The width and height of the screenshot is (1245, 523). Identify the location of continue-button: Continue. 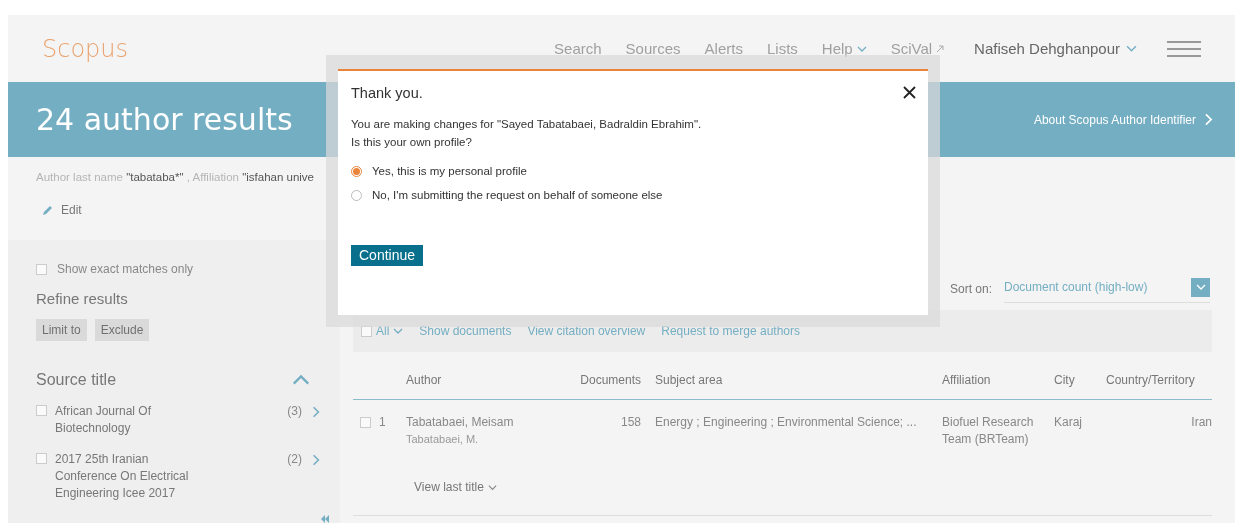
(387, 255).